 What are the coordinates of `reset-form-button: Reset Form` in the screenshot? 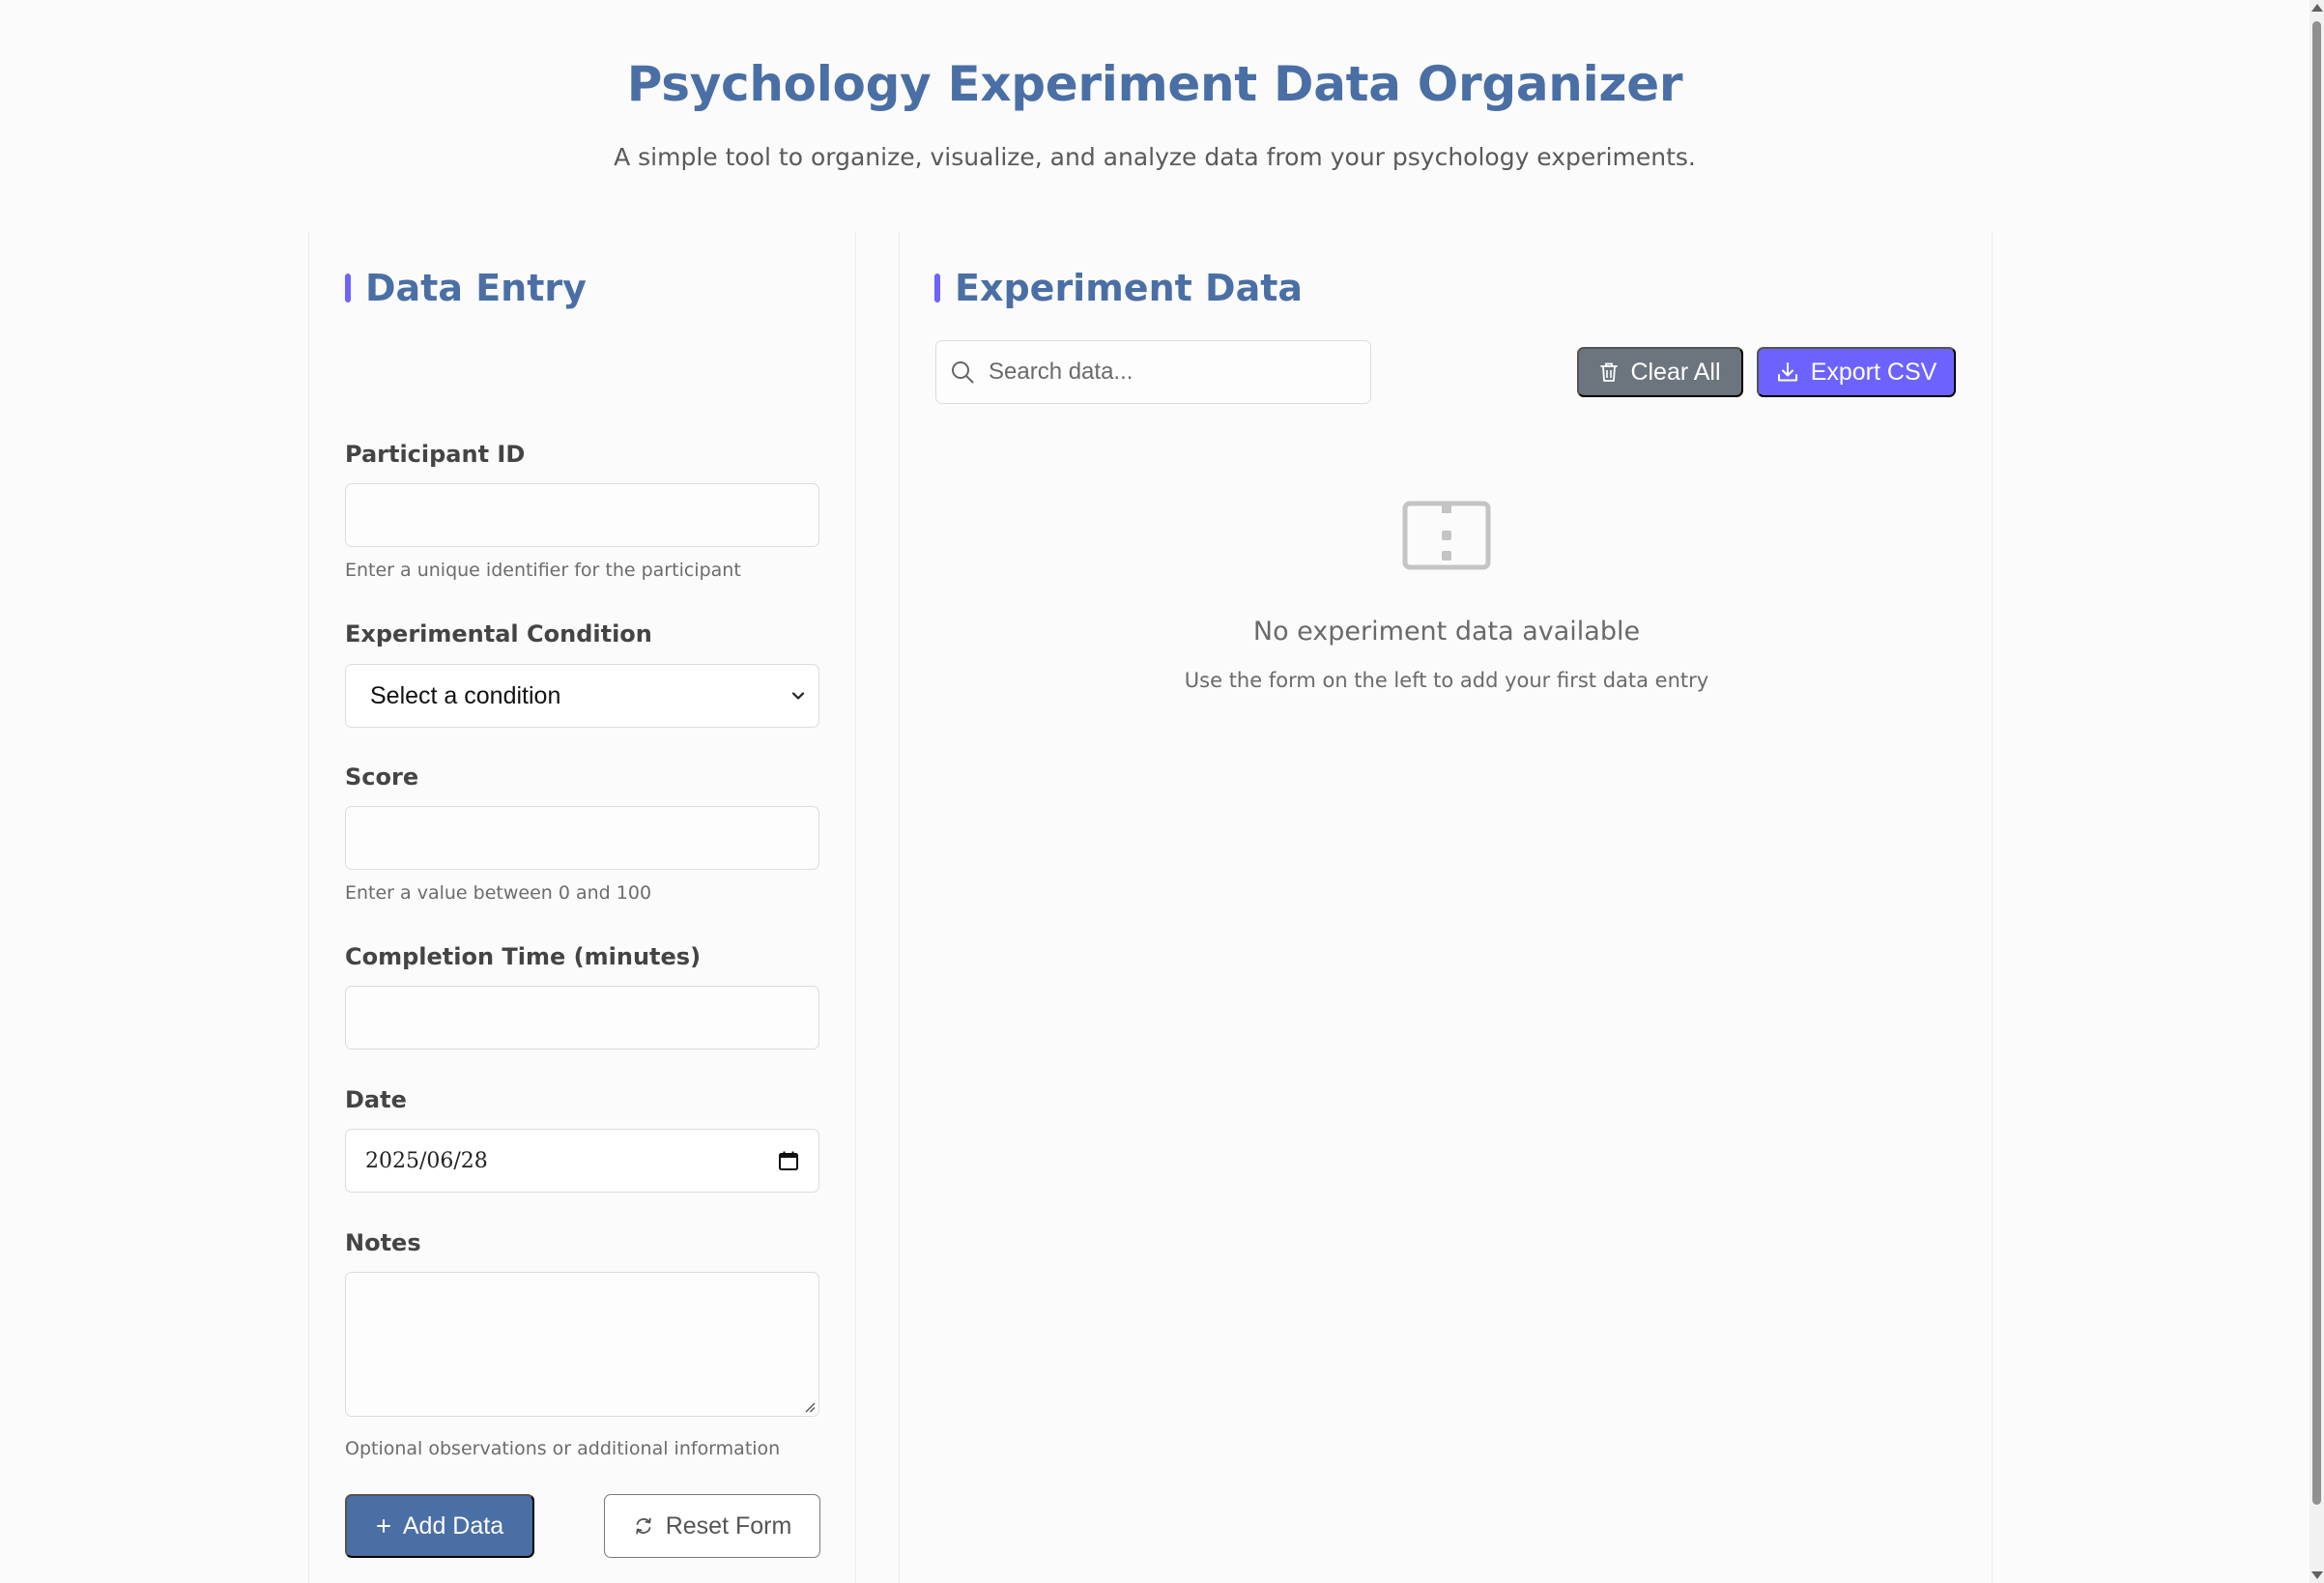 It's located at (712, 1526).